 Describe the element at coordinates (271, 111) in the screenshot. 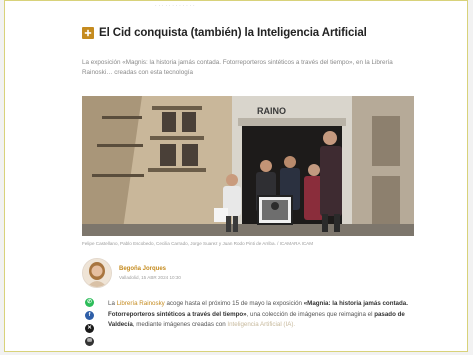

I see `svg-text: RAINO` at that location.